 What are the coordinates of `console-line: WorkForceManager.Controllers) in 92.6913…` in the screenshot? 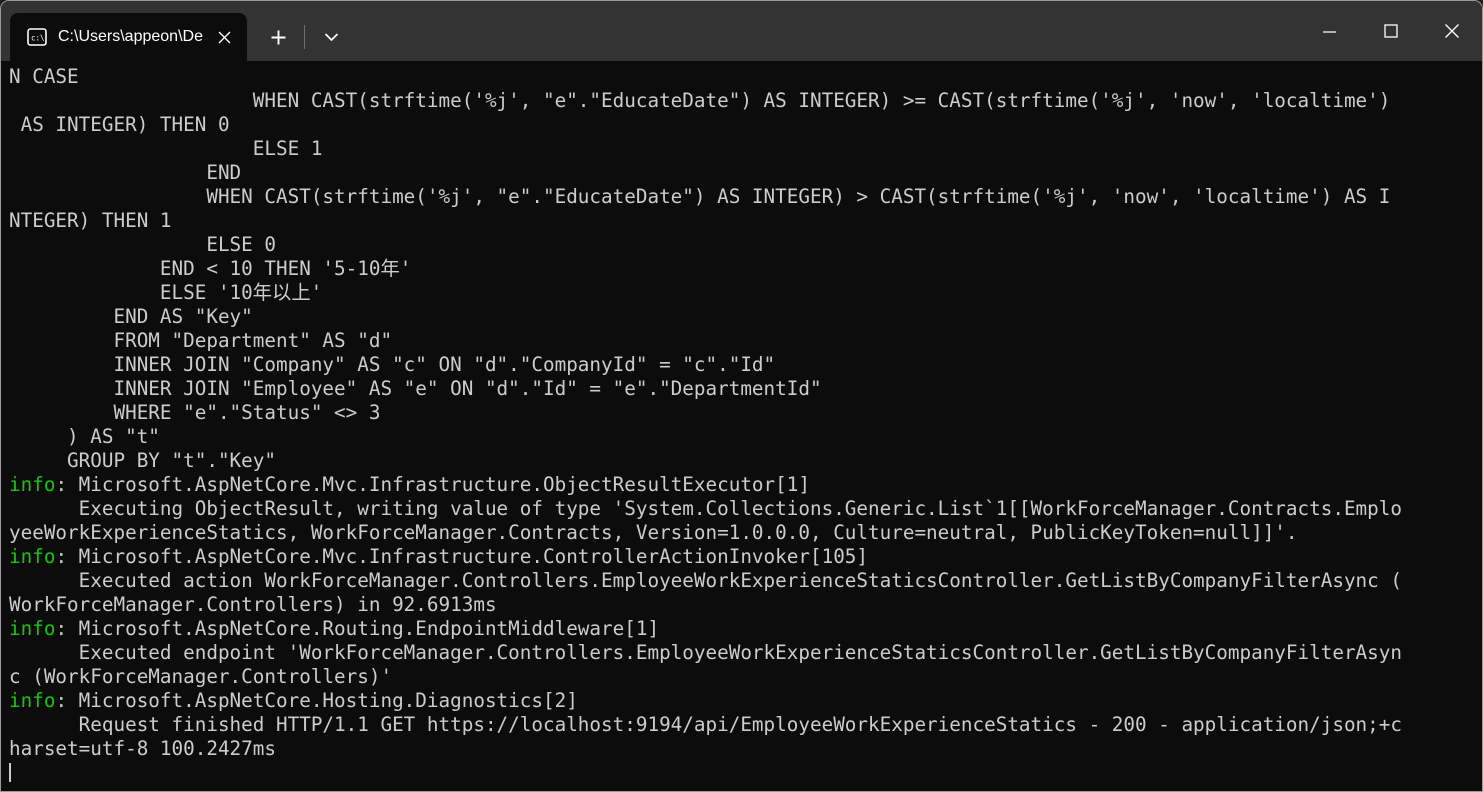 It's located at (253, 604).